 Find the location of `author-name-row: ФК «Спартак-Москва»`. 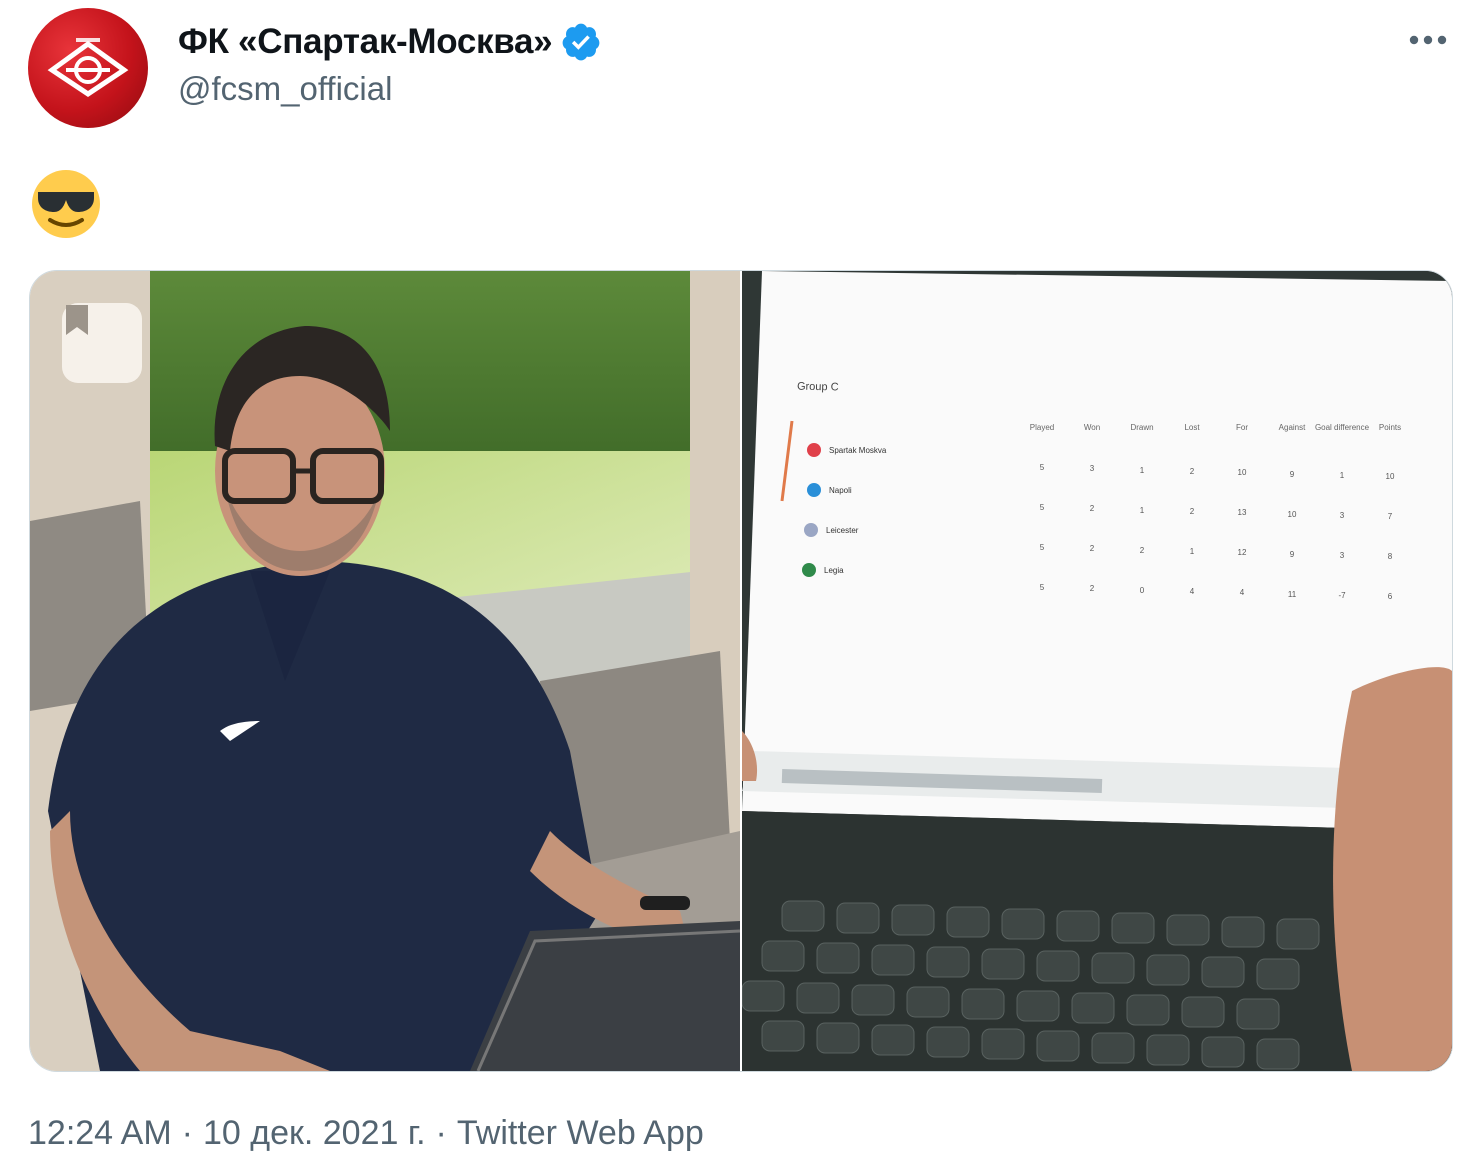

author-name-row: ФК «Спартак-Москва» is located at coordinates (390, 42).